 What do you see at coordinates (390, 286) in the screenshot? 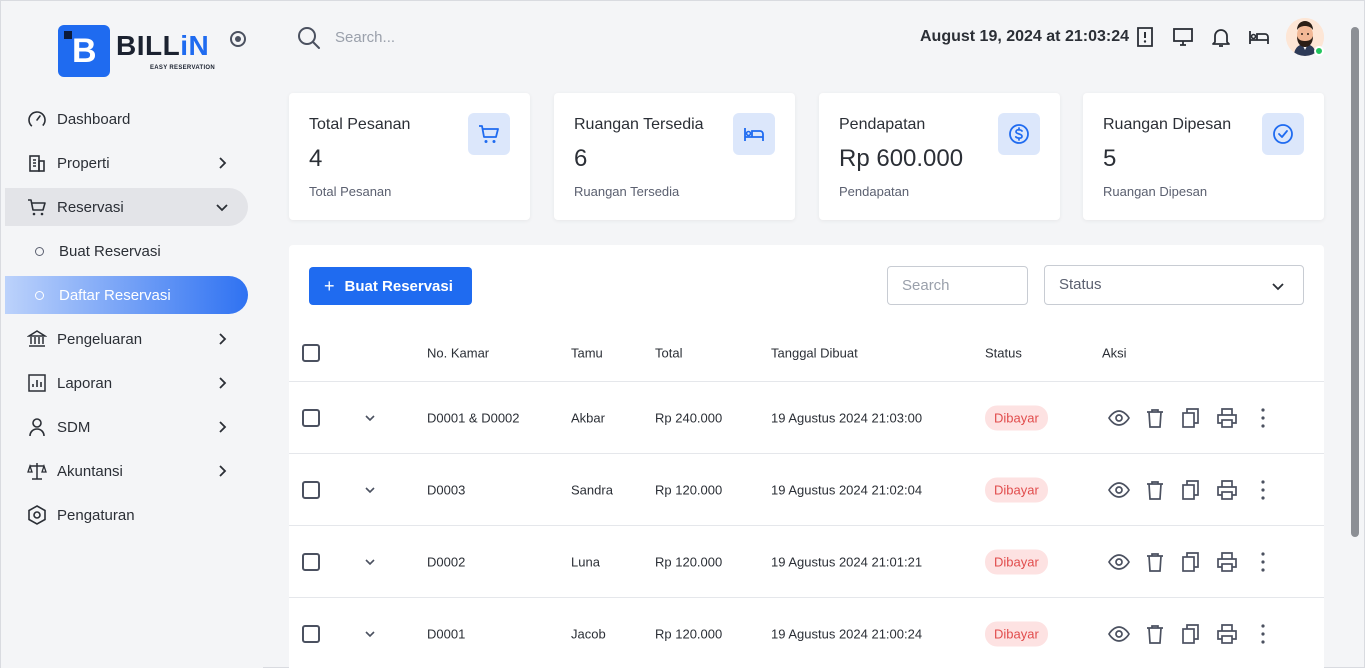
I see `add-reservation-button: + Buat Reservasi` at bounding box center [390, 286].